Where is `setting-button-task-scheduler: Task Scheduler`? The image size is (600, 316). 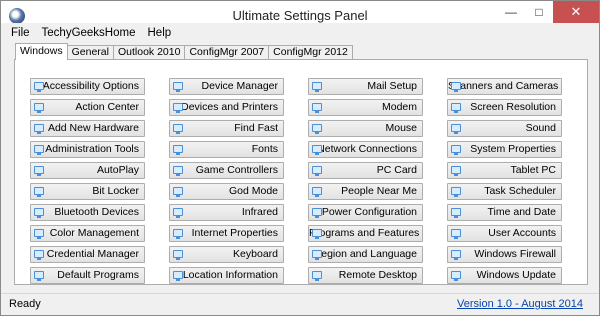 setting-button-task-scheduler: Task Scheduler is located at coordinates (504, 191).